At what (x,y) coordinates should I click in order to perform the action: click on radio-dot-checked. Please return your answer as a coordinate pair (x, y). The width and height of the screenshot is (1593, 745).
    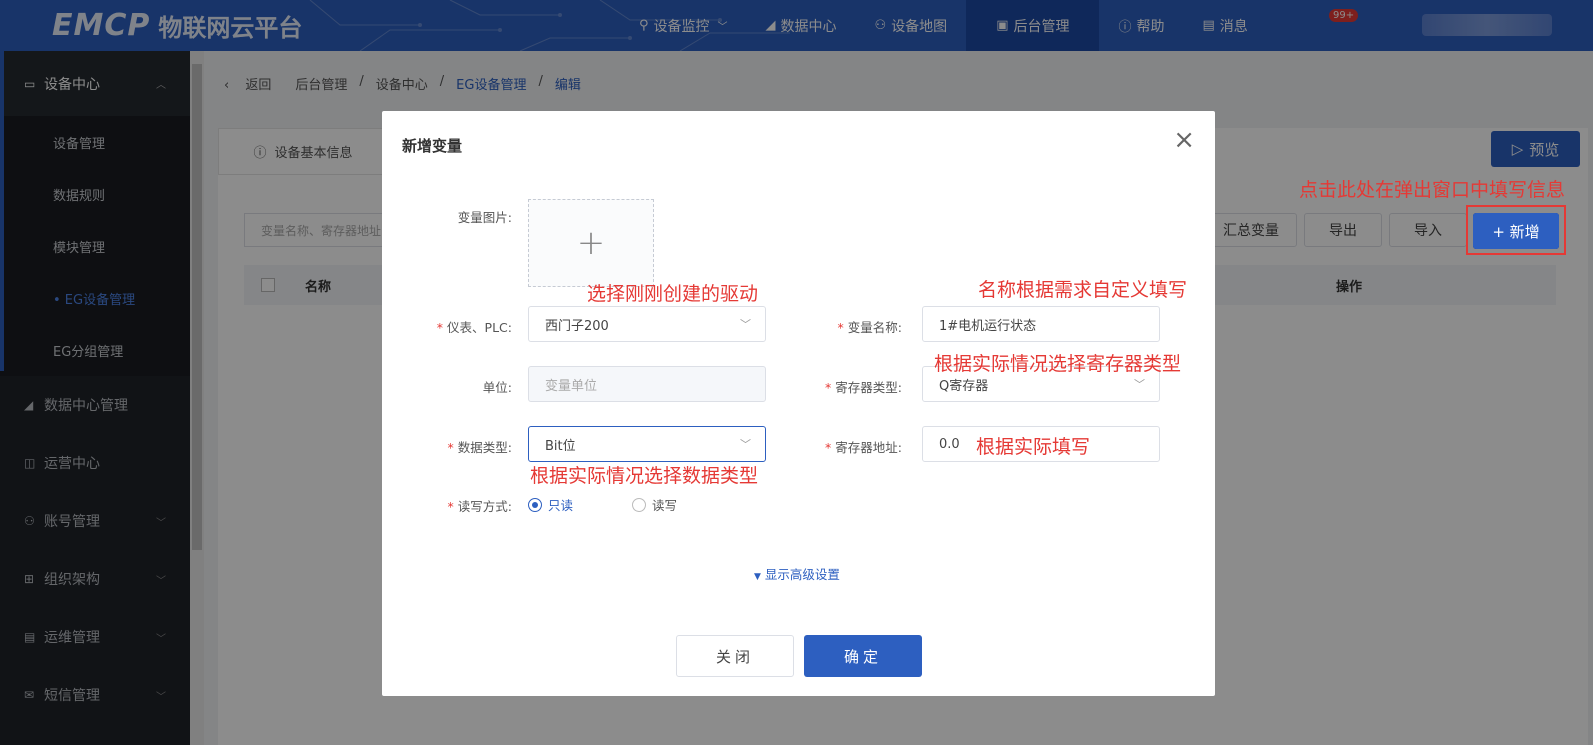
    Looking at the image, I should click on (535, 504).